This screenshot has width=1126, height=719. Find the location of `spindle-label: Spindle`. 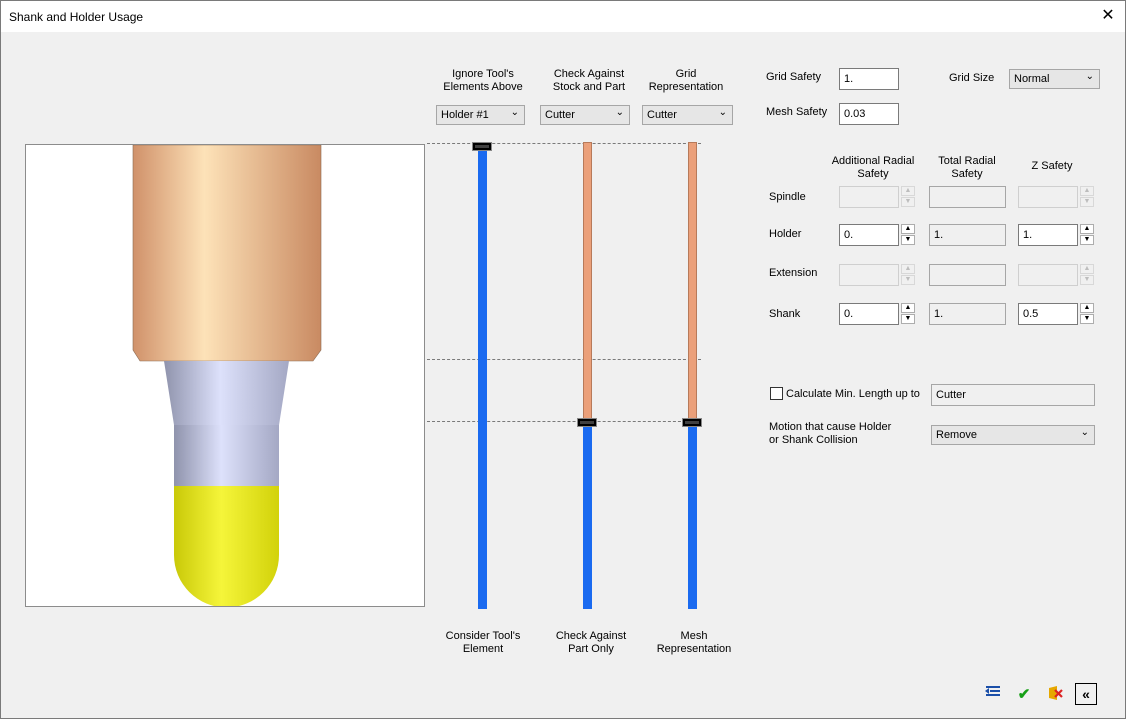

spindle-label: Spindle is located at coordinates (787, 197).